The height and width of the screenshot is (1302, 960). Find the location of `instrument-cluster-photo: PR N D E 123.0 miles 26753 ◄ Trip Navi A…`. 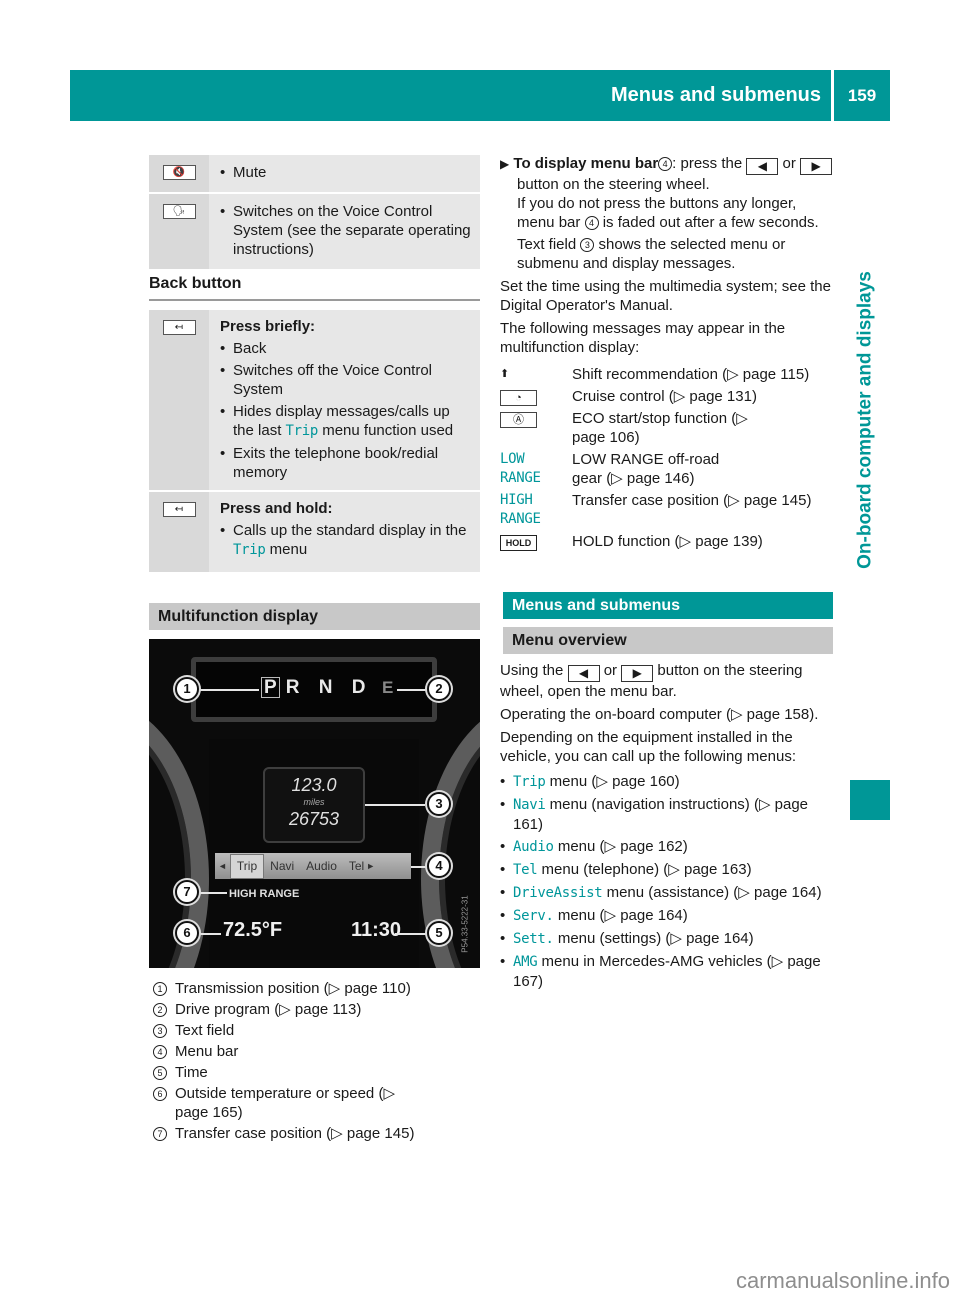

instrument-cluster-photo: PR N D E 123.0 miles 26753 ◄ Trip Navi A… is located at coordinates (314, 803).